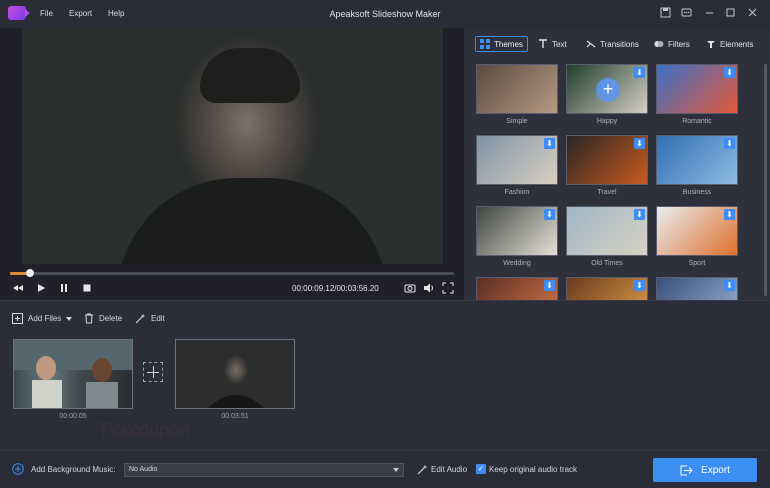  I want to click on save-icon, so click(665, 13).